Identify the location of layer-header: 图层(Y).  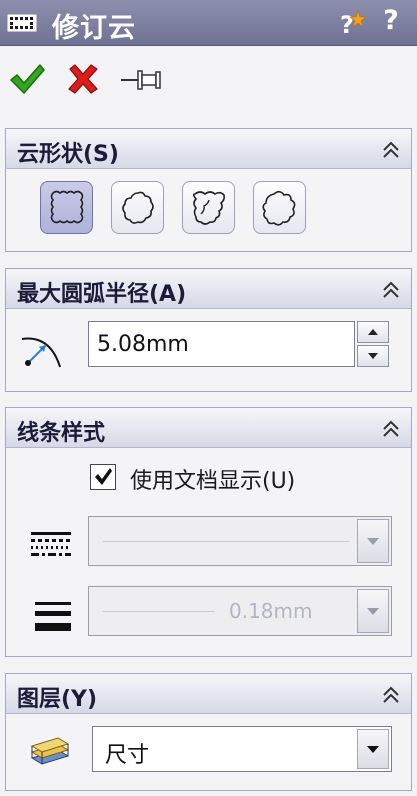
(208, 694).